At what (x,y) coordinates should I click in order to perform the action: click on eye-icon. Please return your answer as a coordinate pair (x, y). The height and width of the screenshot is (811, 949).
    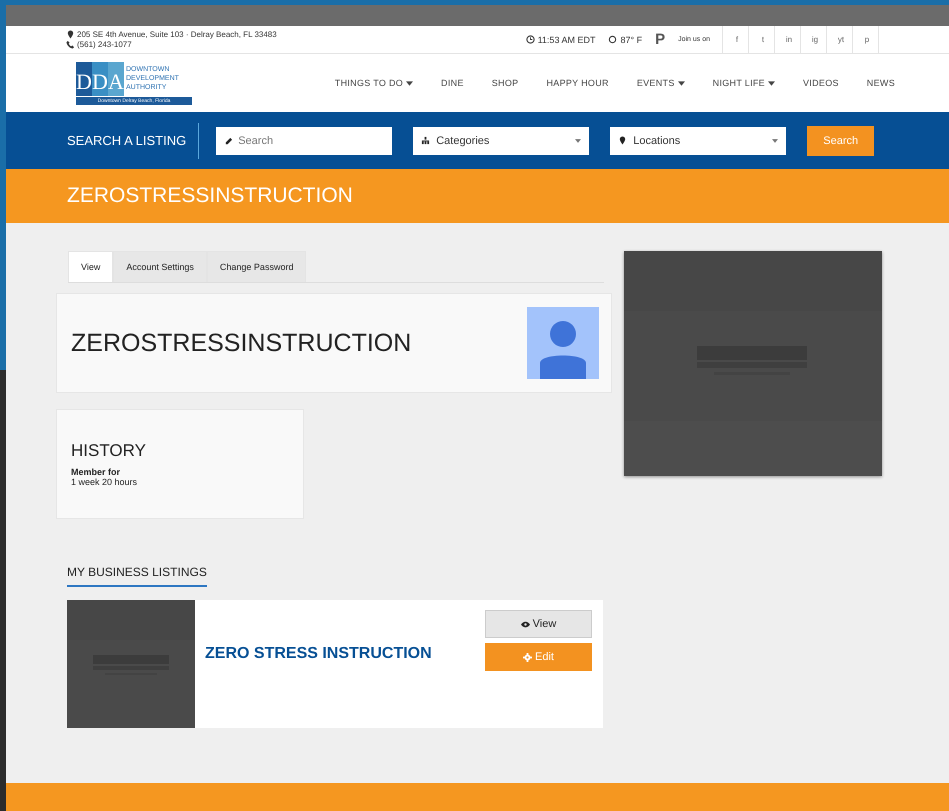
    Looking at the image, I should click on (525, 624).